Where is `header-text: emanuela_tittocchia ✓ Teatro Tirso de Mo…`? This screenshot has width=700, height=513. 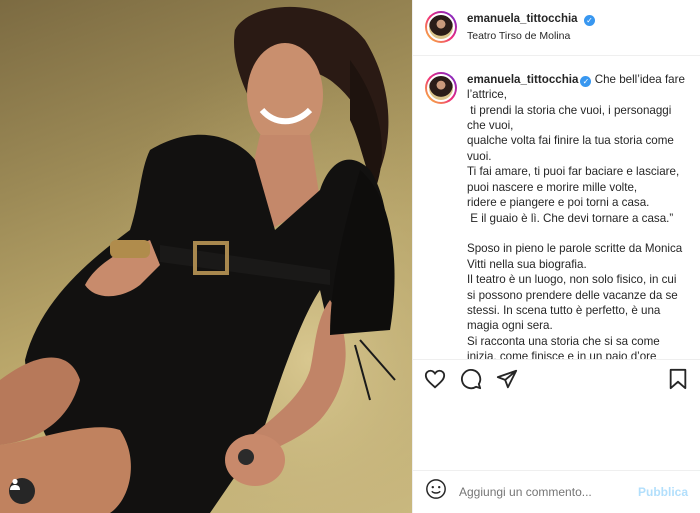
header-text: emanuela_tittocchia ✓ Teatro Tirso de Mo… is located at coordinates (531, 27).